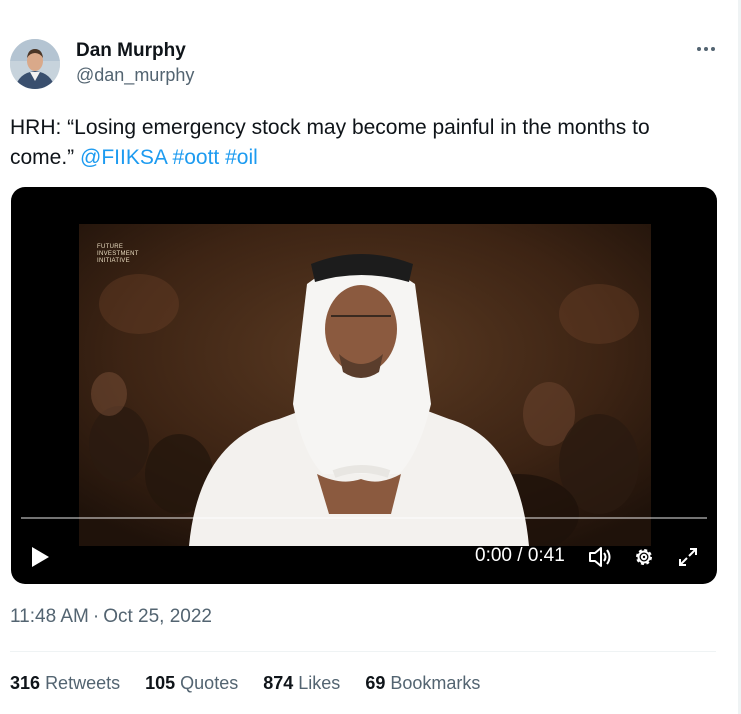 This screenshot has height=714, width=741. Describe the element at coordinates (25, 683) in the screenshot. I see `retweets-count: 316` at that location.